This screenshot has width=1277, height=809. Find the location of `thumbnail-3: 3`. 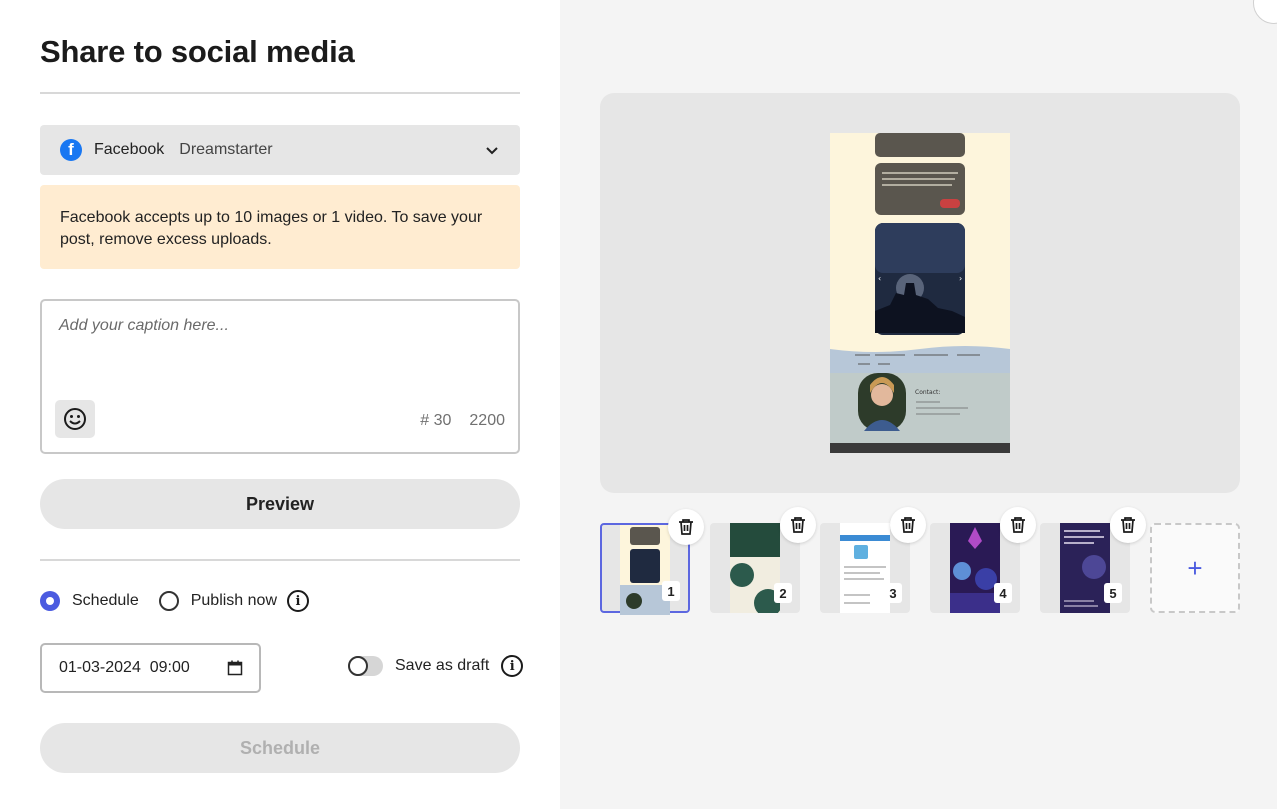

thumbnail-3: 3 is located at coordinates (873, 560).